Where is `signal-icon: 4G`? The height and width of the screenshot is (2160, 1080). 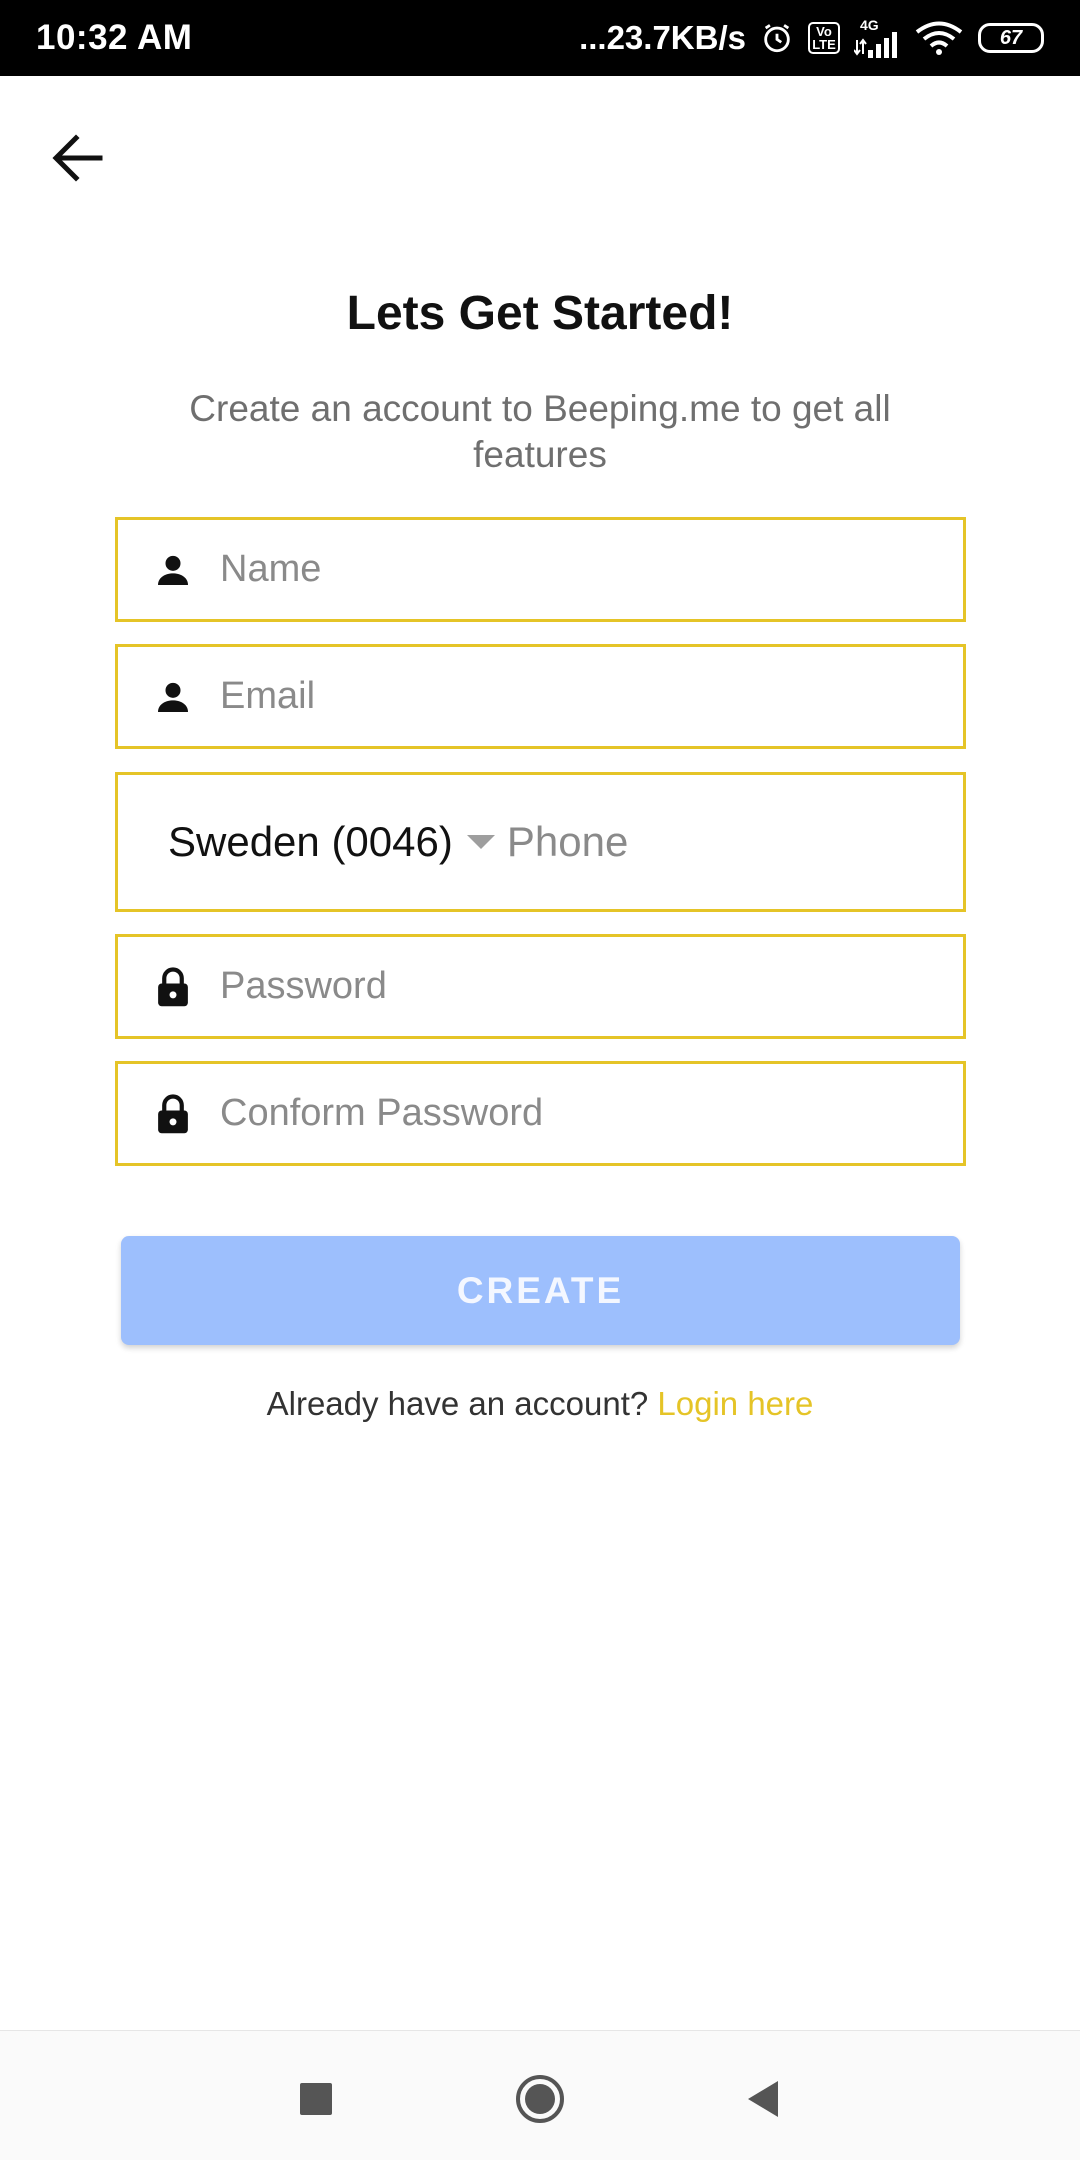
signal-icon: 4G is located at coordinates (877, 38).